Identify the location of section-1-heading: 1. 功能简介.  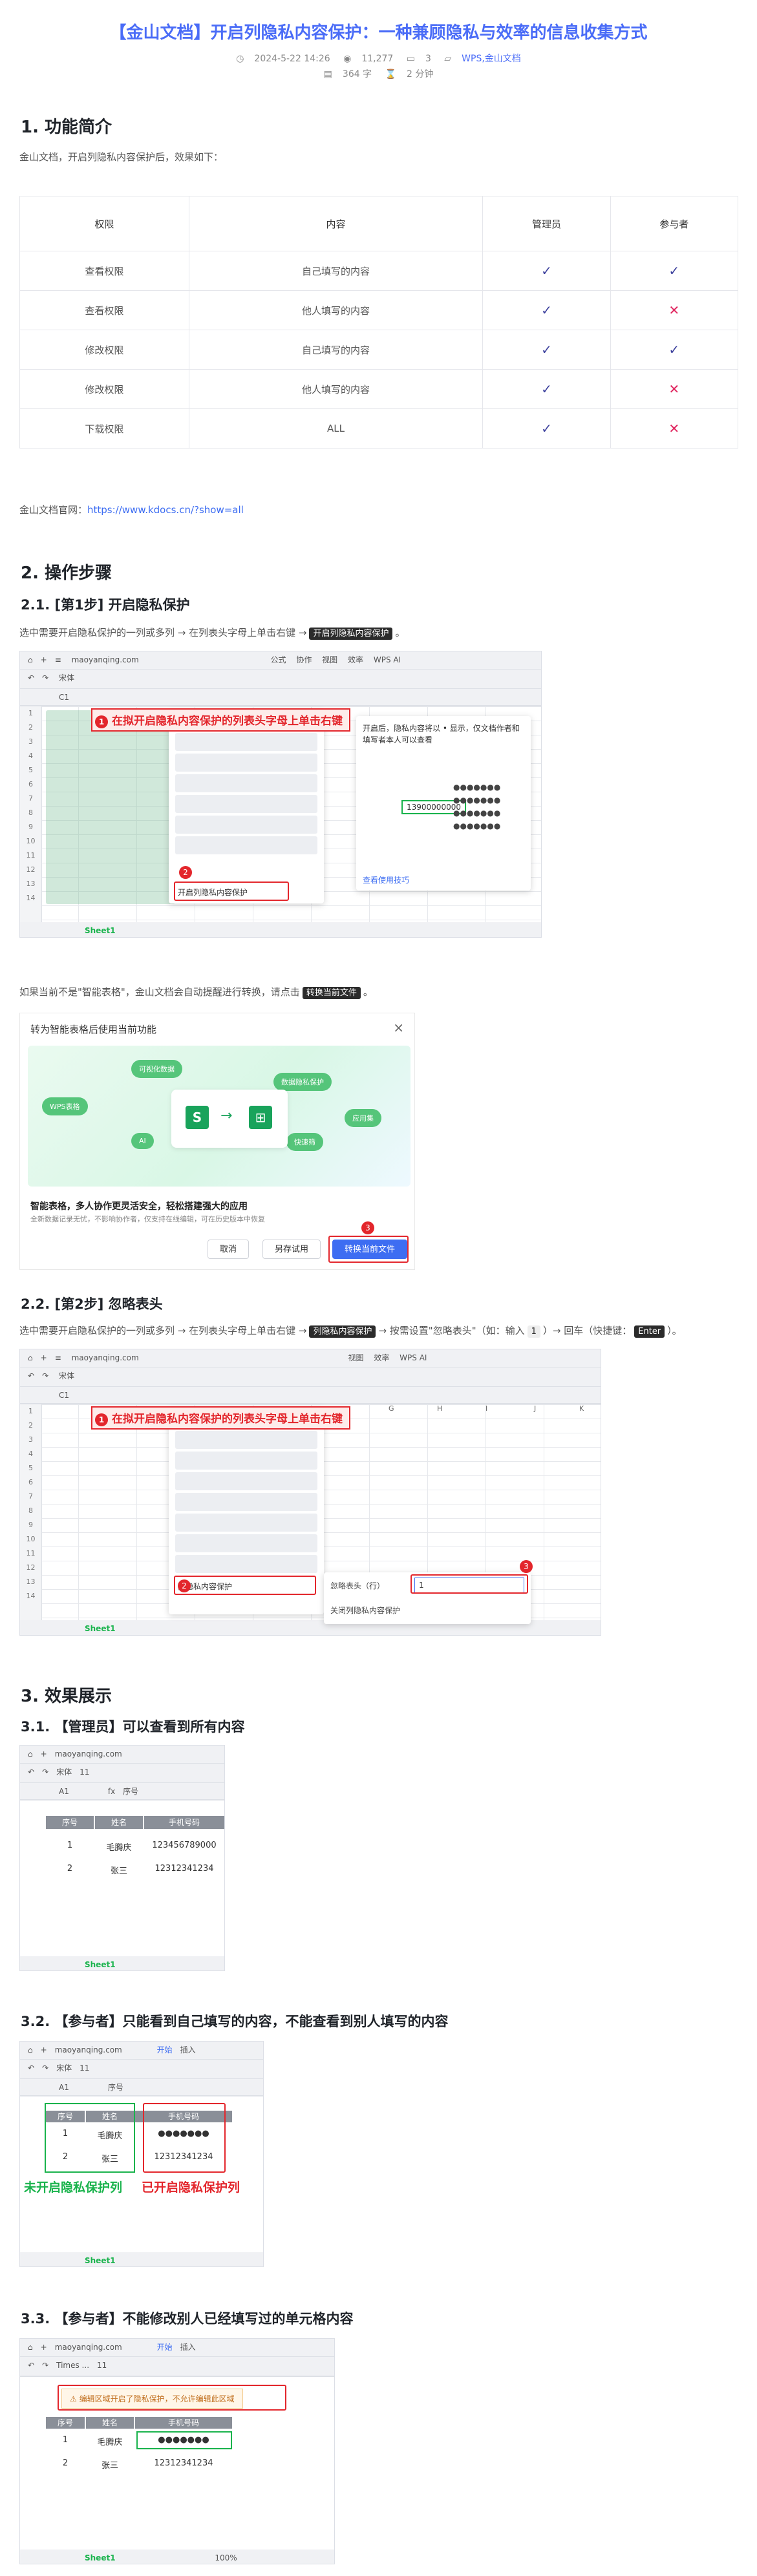
(69, 126).